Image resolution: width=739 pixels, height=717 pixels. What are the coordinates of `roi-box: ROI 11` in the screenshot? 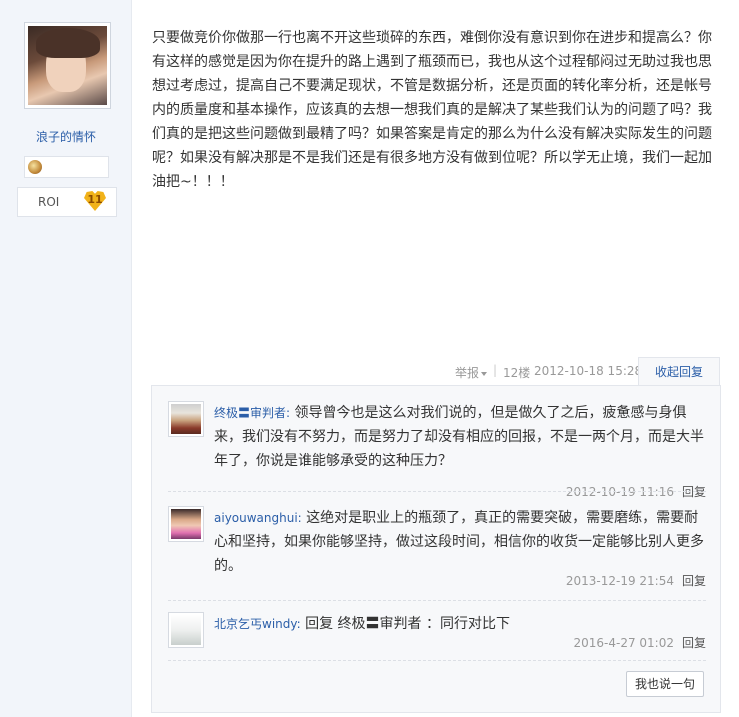 It's located at (67, 202).